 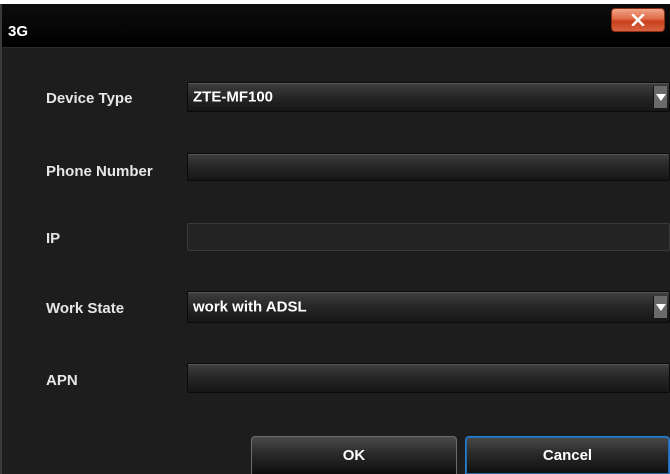 I want to click on apn-field, so click(x=428, y=378).